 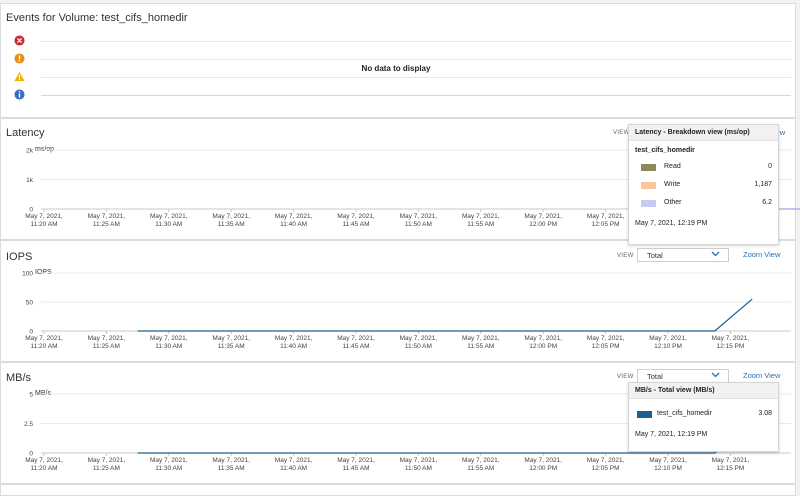 I want to click on legend-value: 1,187, so click(x=763, y=184).